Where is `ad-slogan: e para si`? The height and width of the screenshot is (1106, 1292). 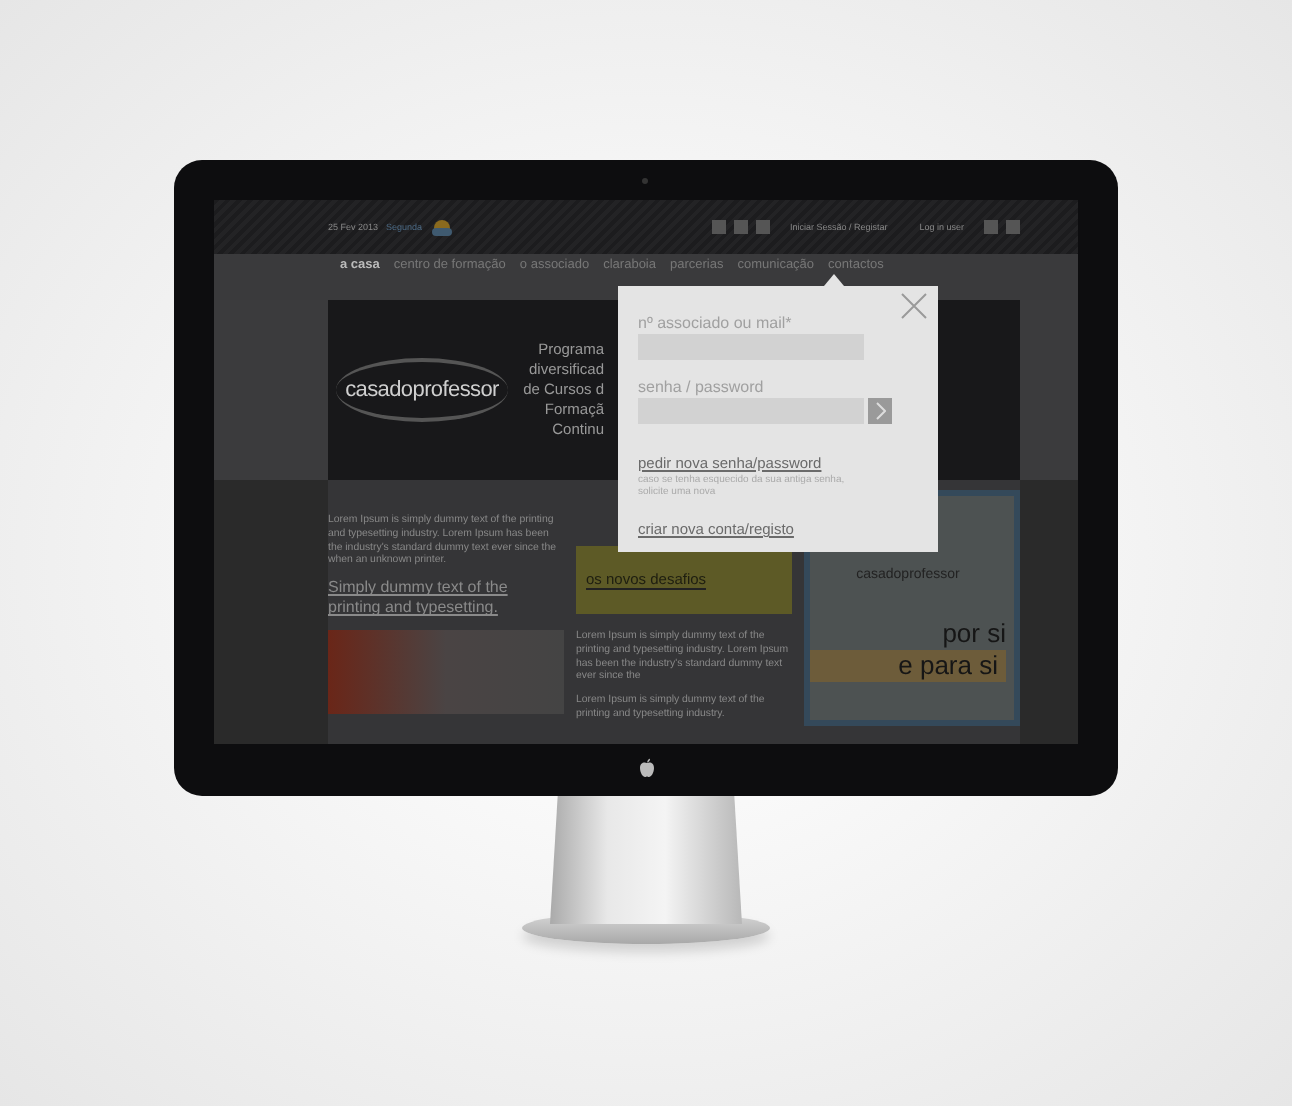
ad-slogan: e para si is located at coordinates (908, 666).